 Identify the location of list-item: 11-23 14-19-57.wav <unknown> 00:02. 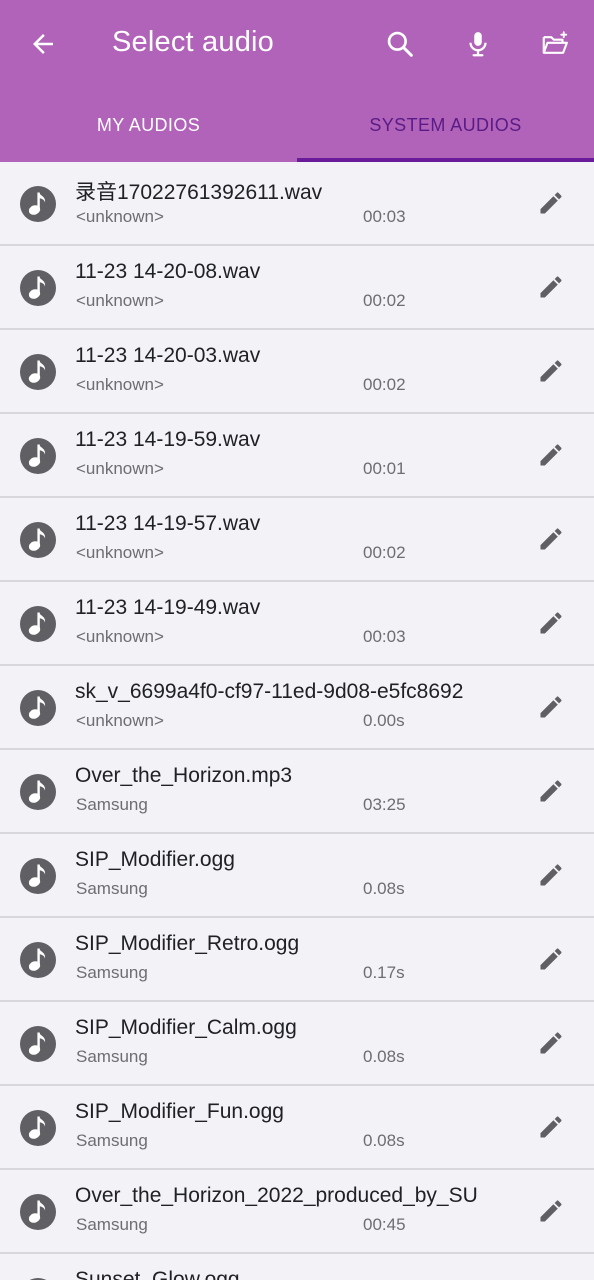
(297, 540).